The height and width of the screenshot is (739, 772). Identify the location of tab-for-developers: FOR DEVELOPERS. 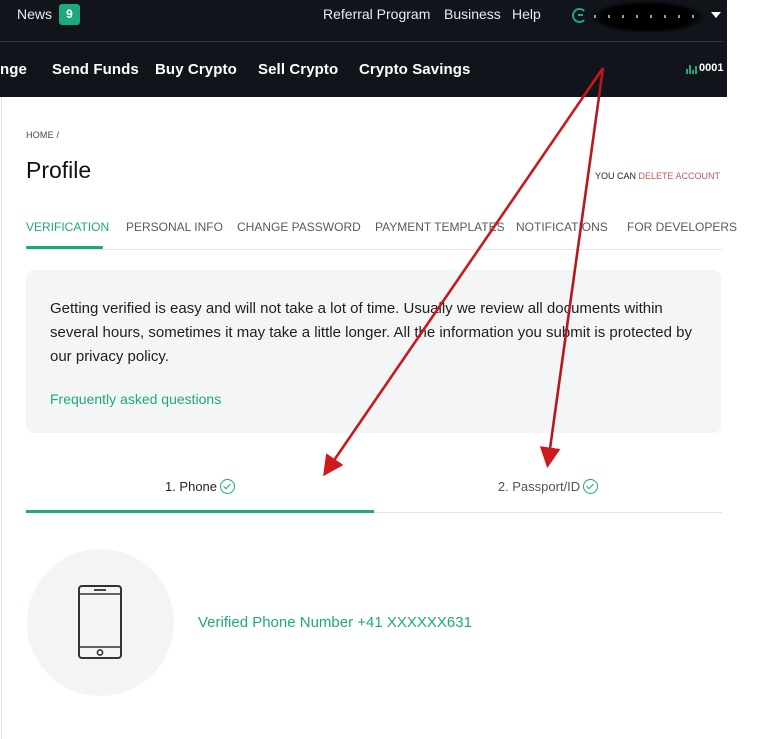
(682, 227).